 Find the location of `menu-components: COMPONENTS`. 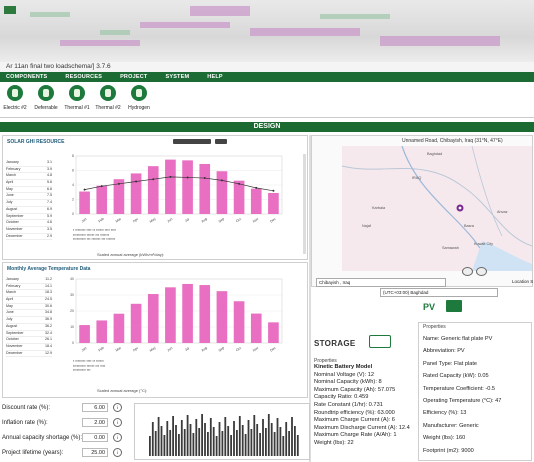

menu-components: COMPONENTS is located at coordinates (26, 77).